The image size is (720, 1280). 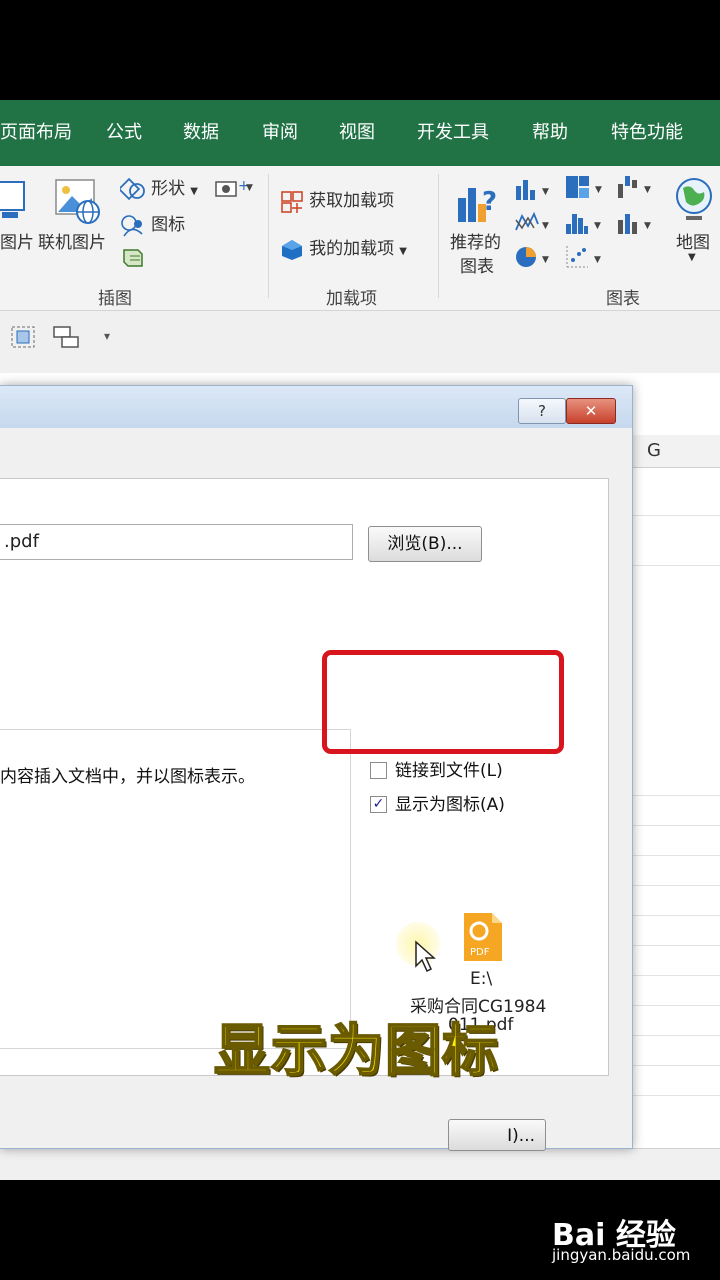 I want to click on tab-review: 审阅, so click(x=280, y=131).